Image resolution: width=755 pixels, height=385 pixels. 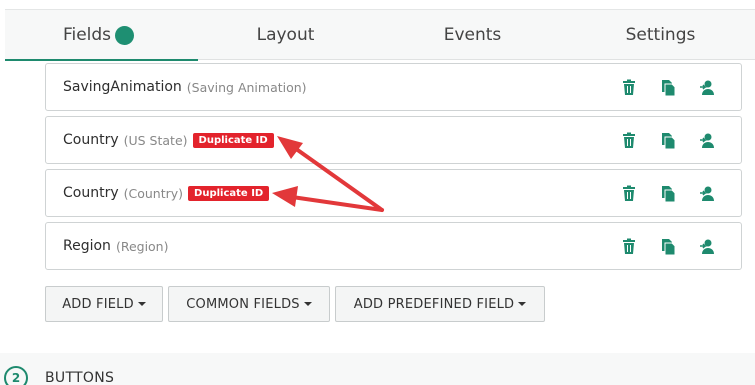 I want to click on common-fields-label: COMMON FIELDS, so click(x=243, y=304).